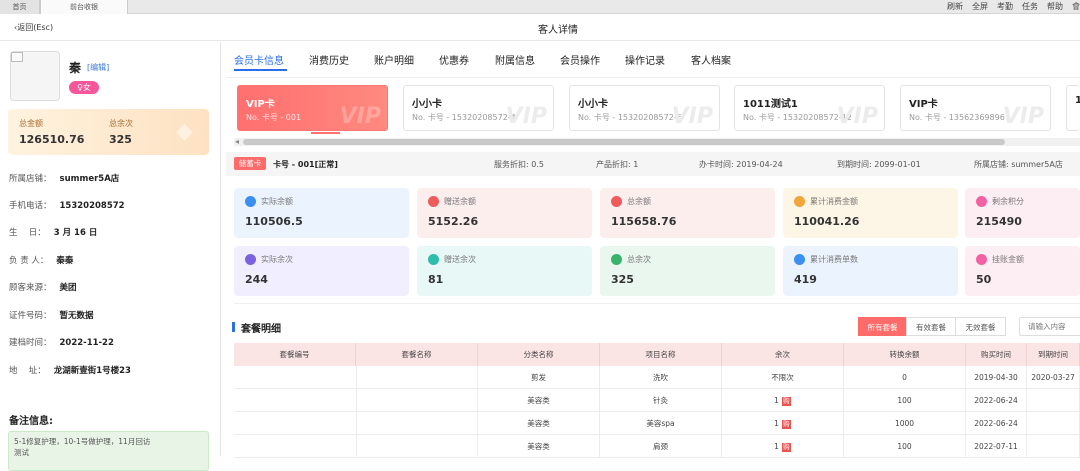  Describe the element at coordinates (645, 59) in the screenshot. I see `tab-op-records: 操作记录` at that location.